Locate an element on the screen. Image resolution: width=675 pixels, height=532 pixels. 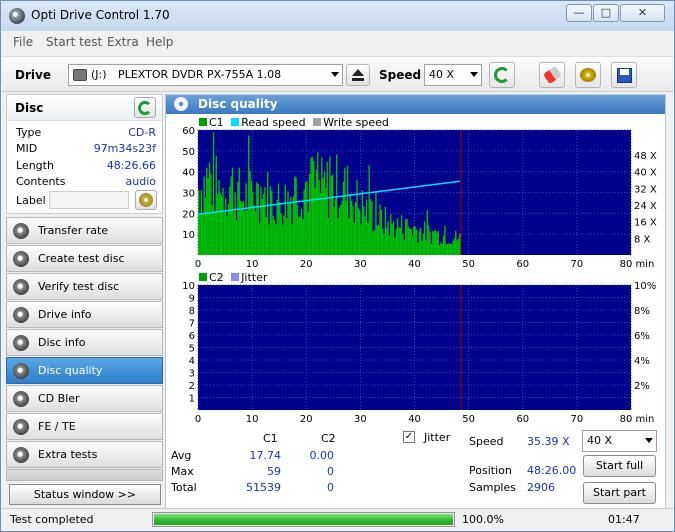
nav-disc-quality: Disc quality is located at coordinates (84, 370).